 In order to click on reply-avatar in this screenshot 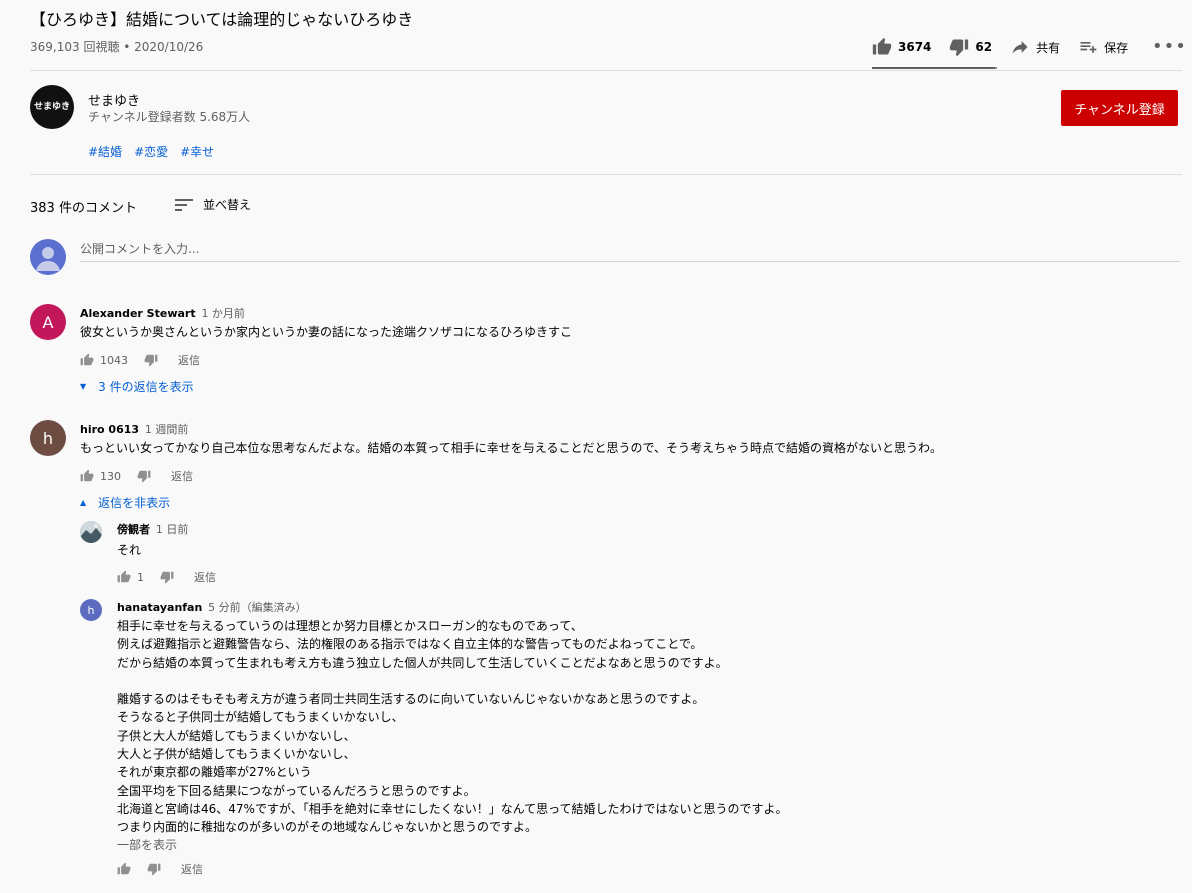, I will do `click(91, 532)`.